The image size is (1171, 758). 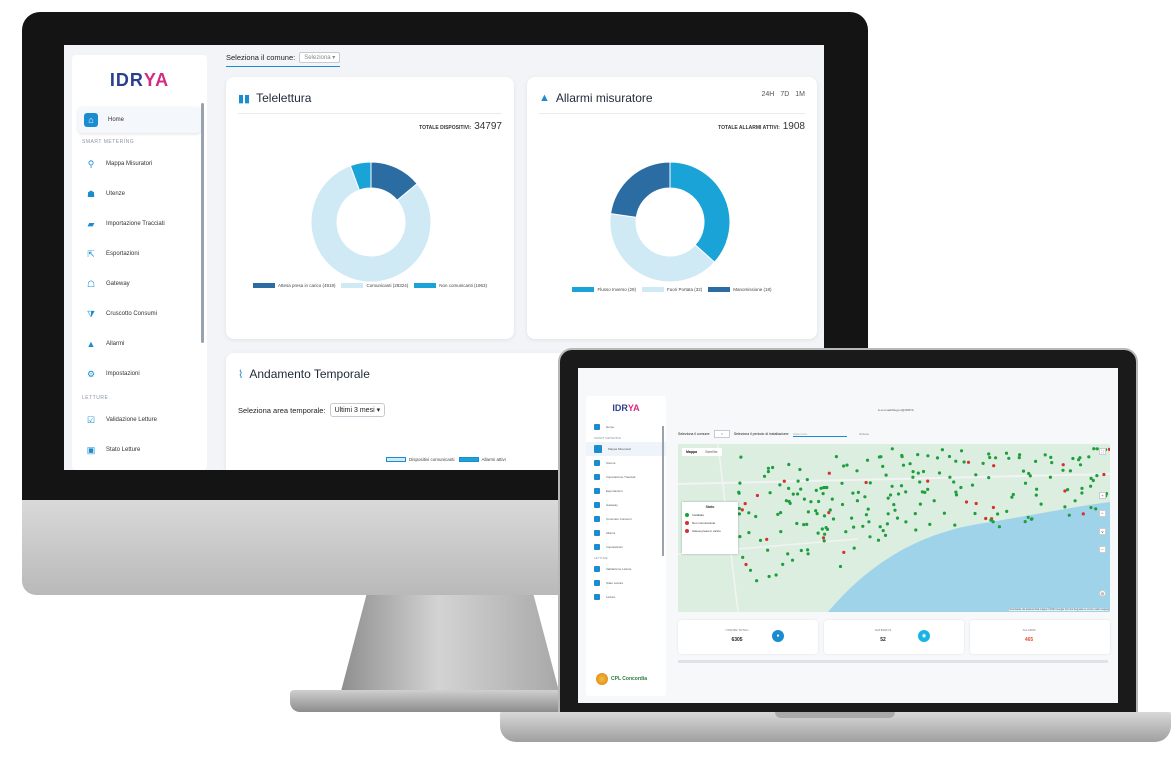 I want to click on sidebar-item-importazione: Importazione Tracciati, so click(x=626, y=477).